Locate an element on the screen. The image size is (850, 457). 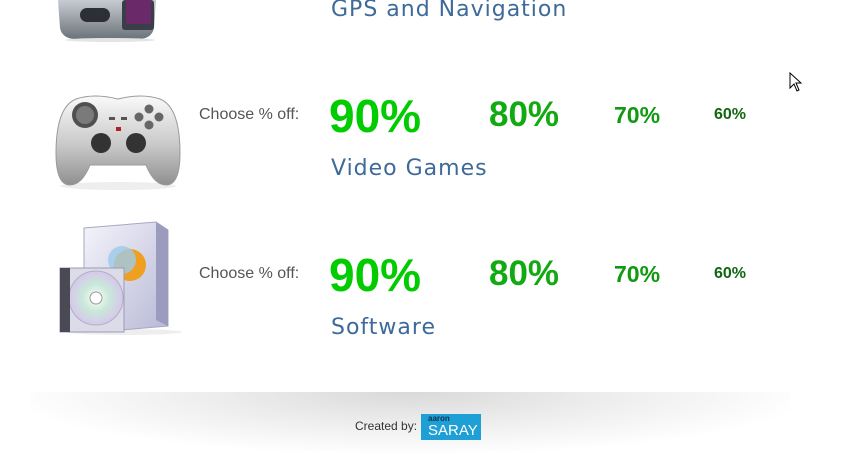
gamepad-icon is located at coordinates (118, 142).